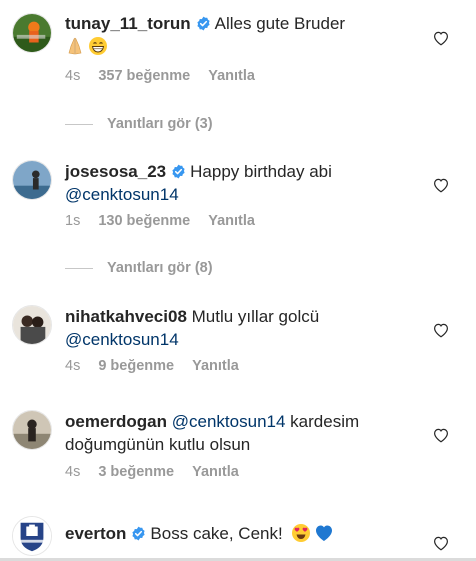  Describe the element at coordinates (301, 533) in the screenshot. I see `heart-eyes-emoji` at that location.